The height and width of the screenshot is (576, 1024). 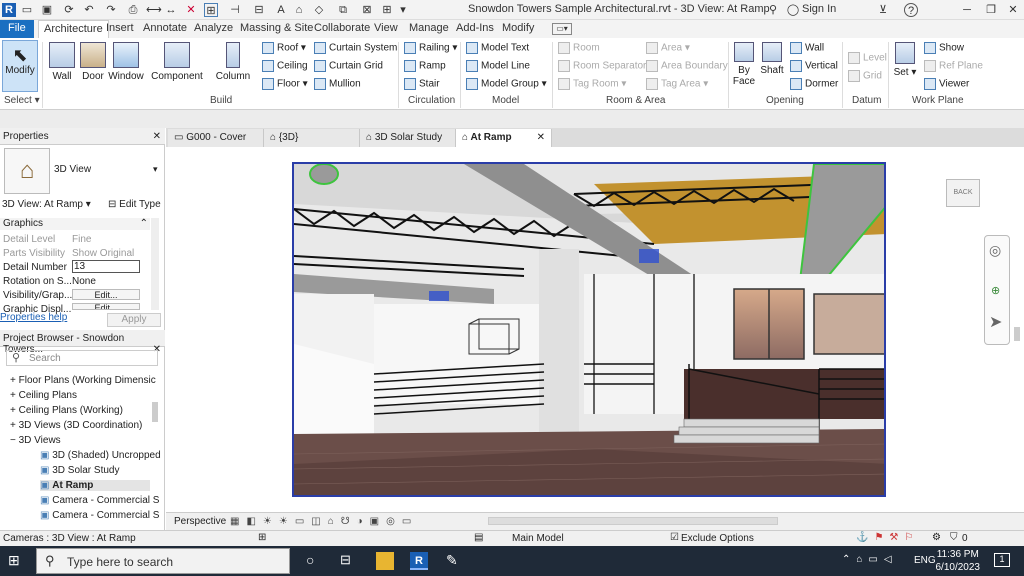 What do you see at coordinates (324, 521) in the screenshot?
I see `view-control-icons: ▦◧☀☀▭◫⌂☋◑▣◎▭` at bounding box center [324, 521].